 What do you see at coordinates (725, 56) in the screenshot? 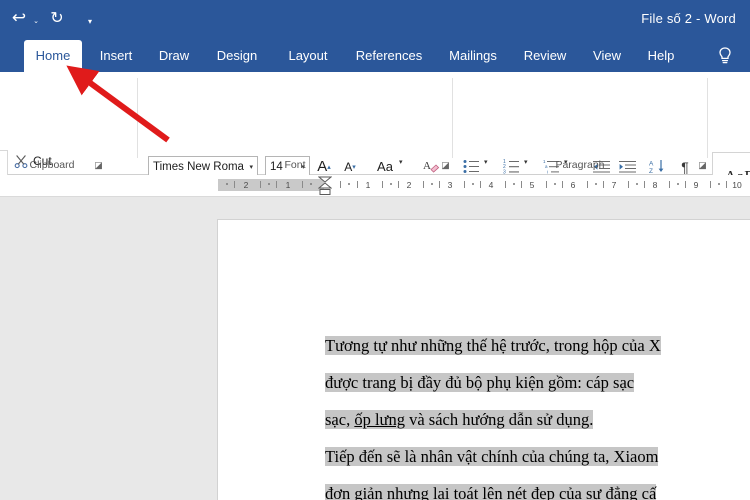
I see `tell-me-lightbulb-icon` at bounding box center [725, 56].